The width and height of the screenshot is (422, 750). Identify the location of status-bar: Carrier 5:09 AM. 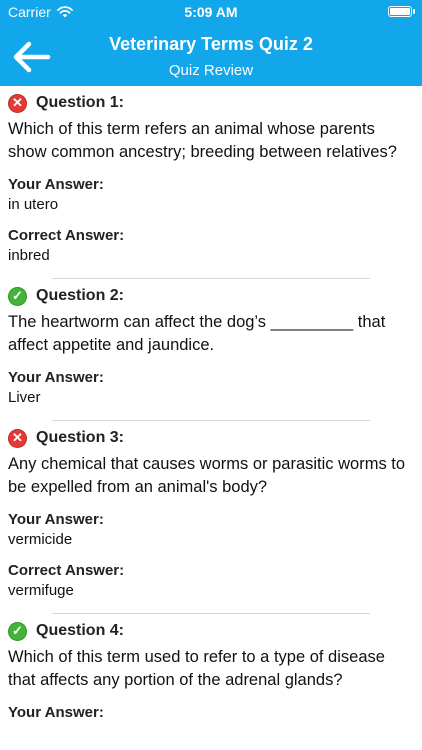
(211, 12).